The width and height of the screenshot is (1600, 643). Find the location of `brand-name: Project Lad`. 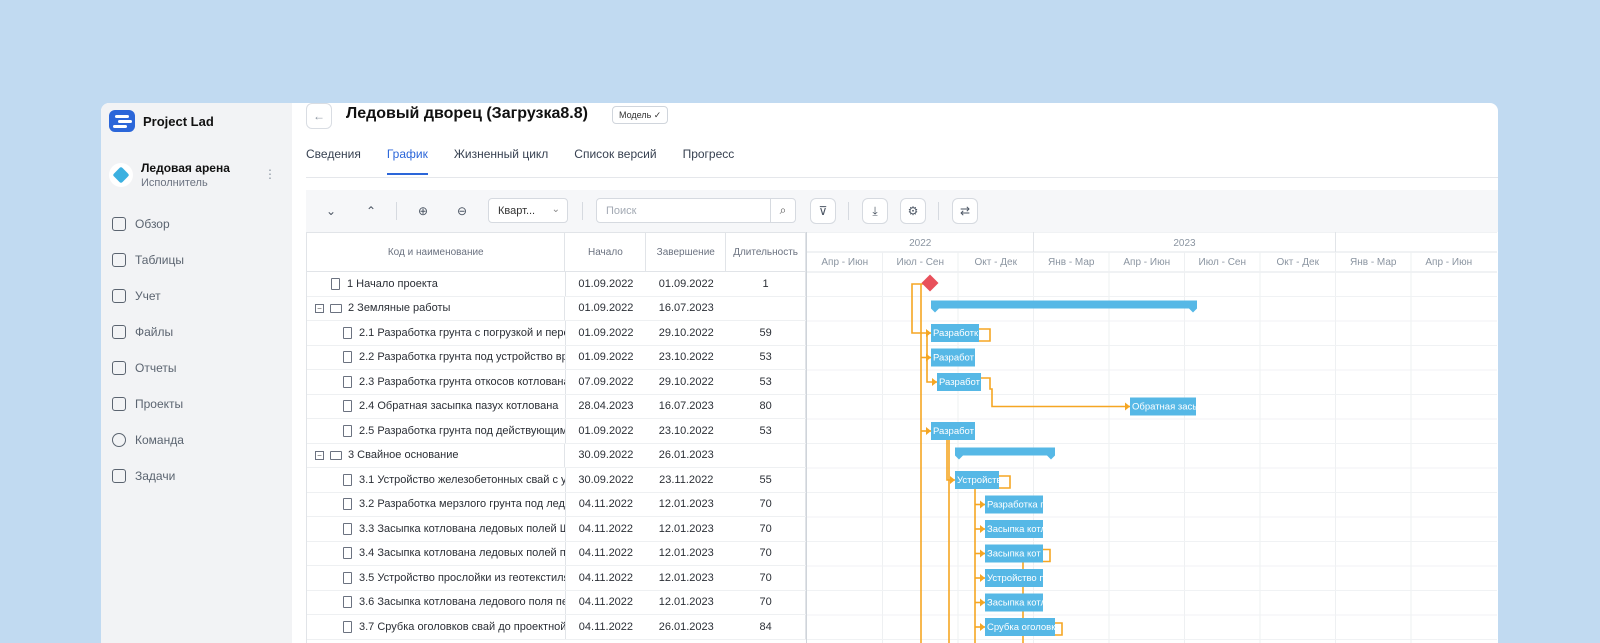

brand-name: Project Lad is located at coordinates (178, 121).